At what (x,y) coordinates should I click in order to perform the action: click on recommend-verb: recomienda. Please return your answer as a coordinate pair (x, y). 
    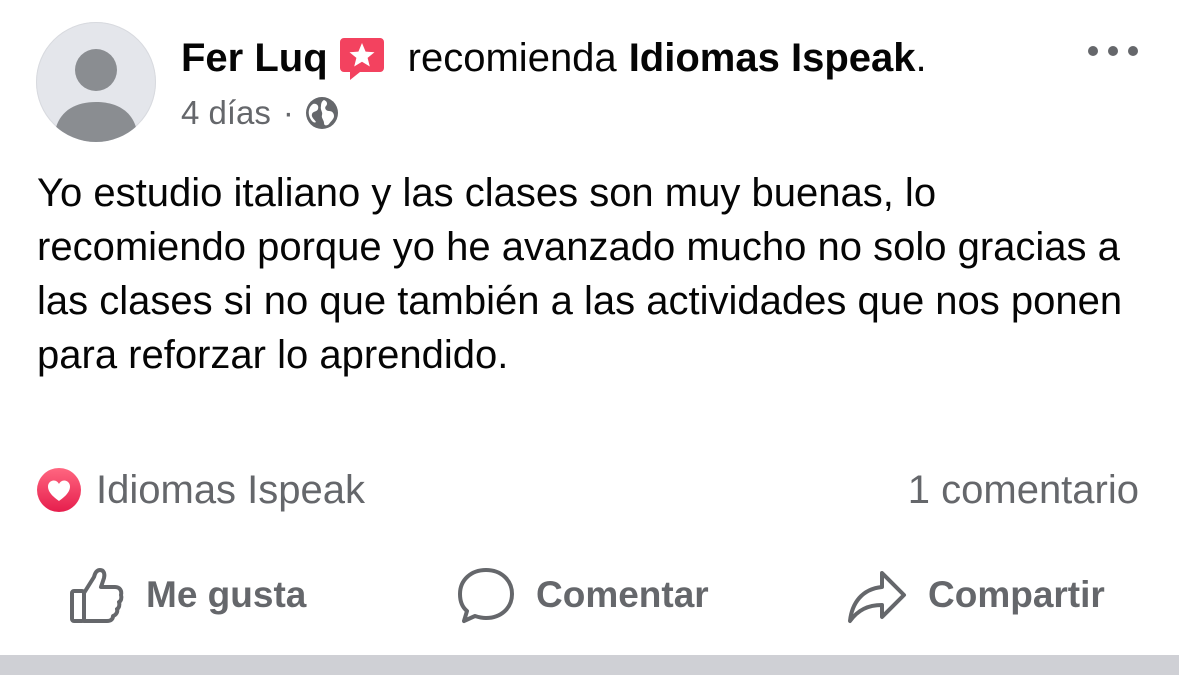
    Looking at the image, I should click on (512, 58).